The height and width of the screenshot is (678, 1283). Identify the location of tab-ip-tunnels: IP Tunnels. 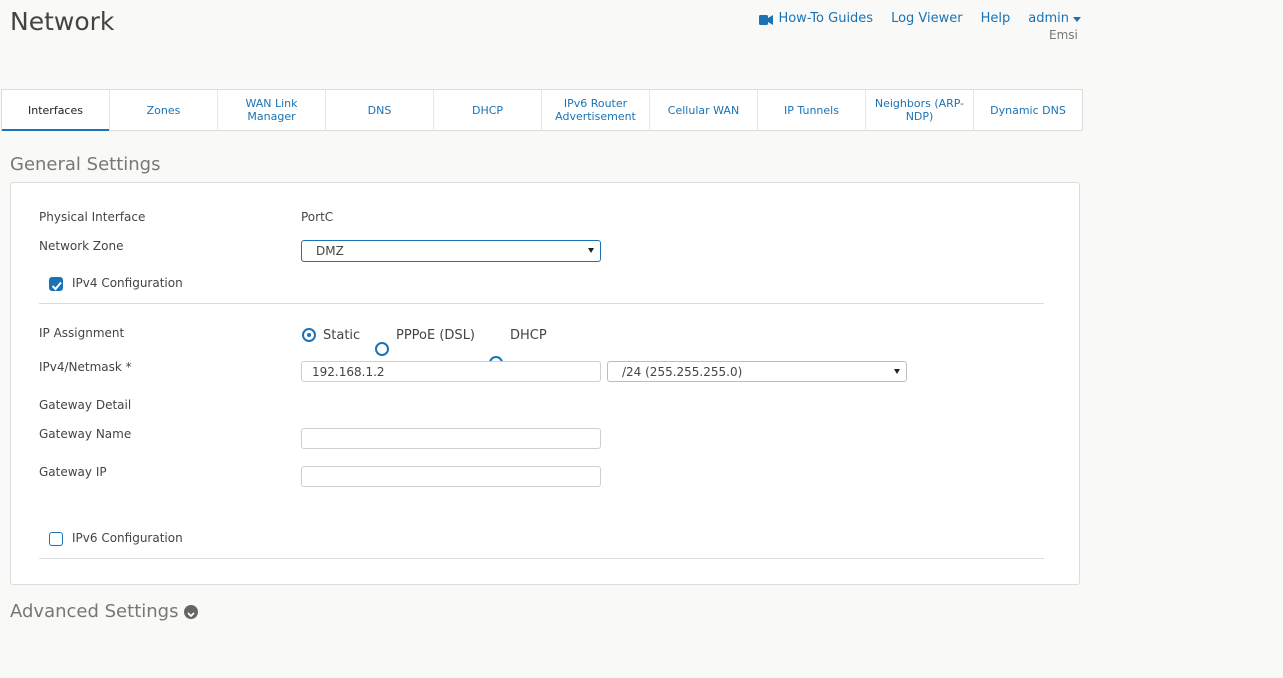
(812, 110).